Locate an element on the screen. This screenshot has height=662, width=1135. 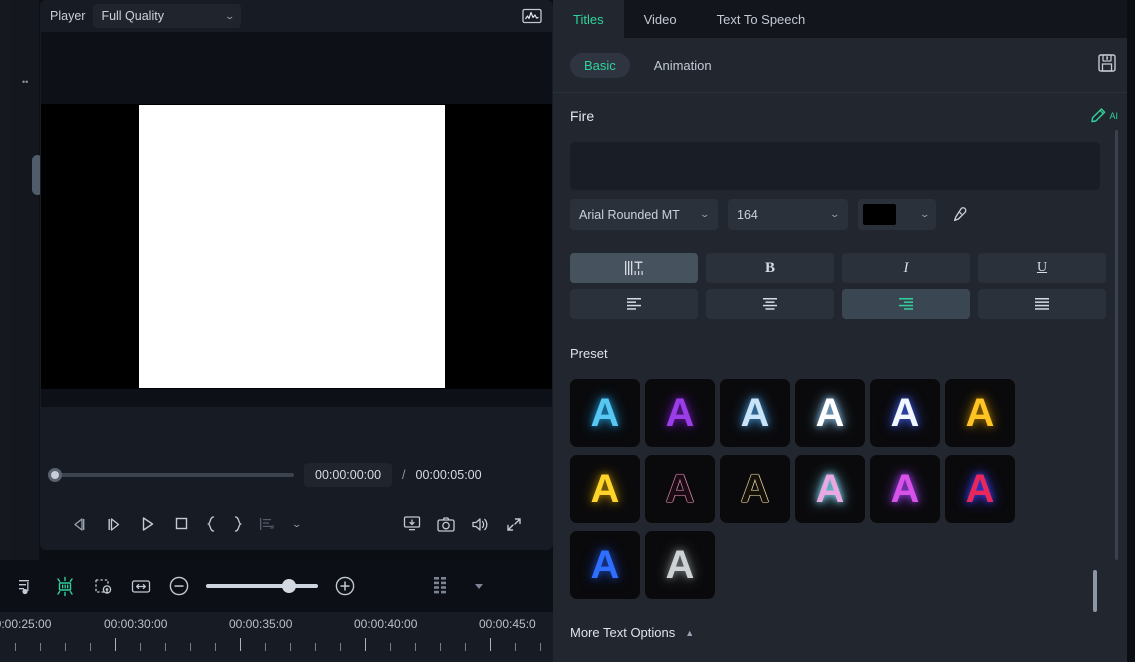
ruler-label: 00:00:30:00 is located at coordinates (136, 624).